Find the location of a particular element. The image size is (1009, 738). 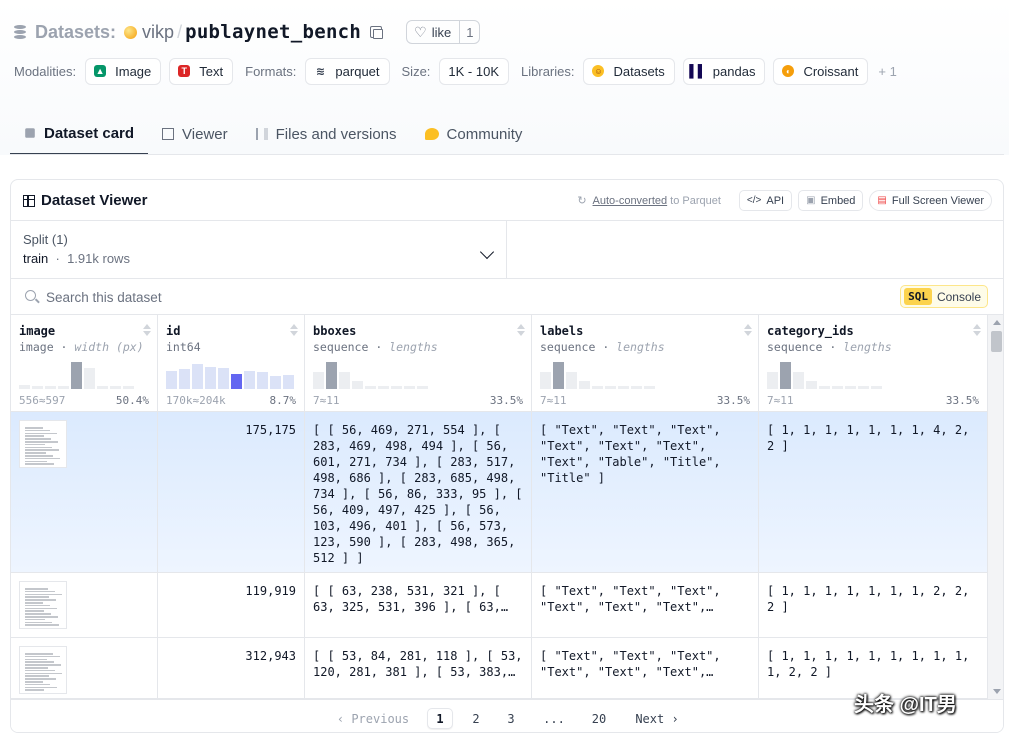

library-chip-croissant: ◐ Croissant is located at coordinates (821, 71).